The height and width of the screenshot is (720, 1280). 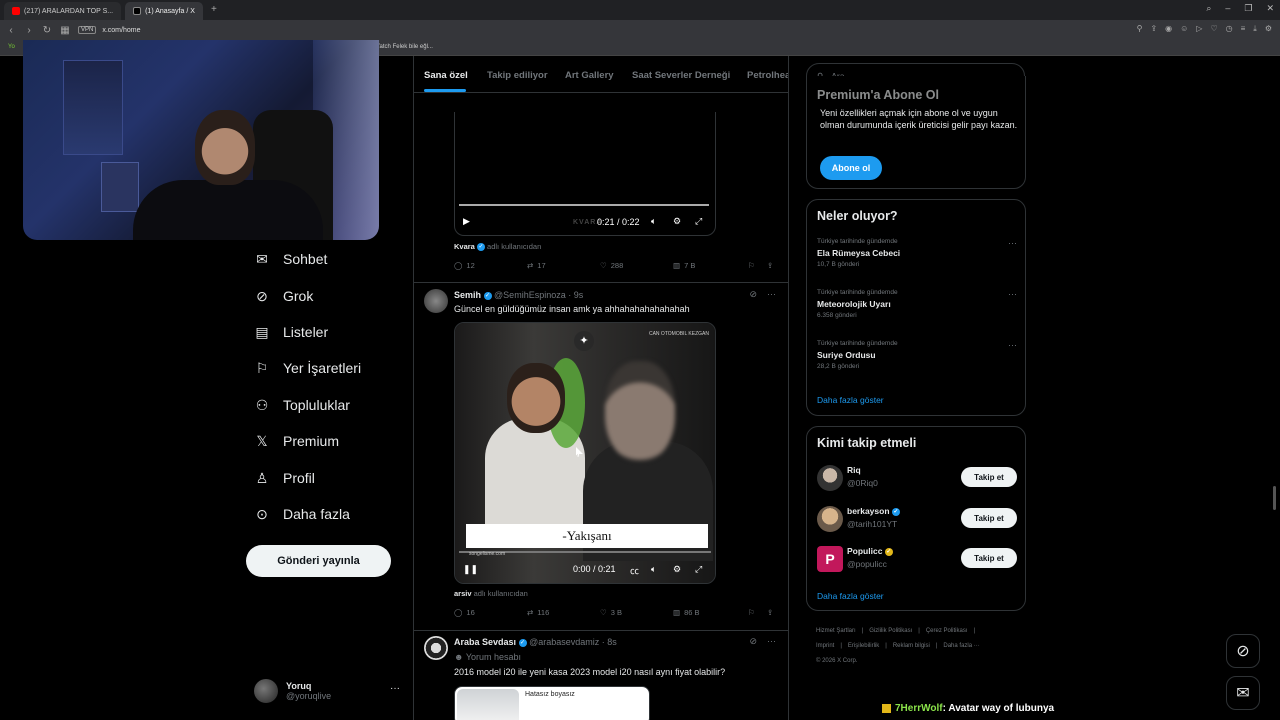 I want to click on history-icon: ◷, so click(x=1229, y=29).